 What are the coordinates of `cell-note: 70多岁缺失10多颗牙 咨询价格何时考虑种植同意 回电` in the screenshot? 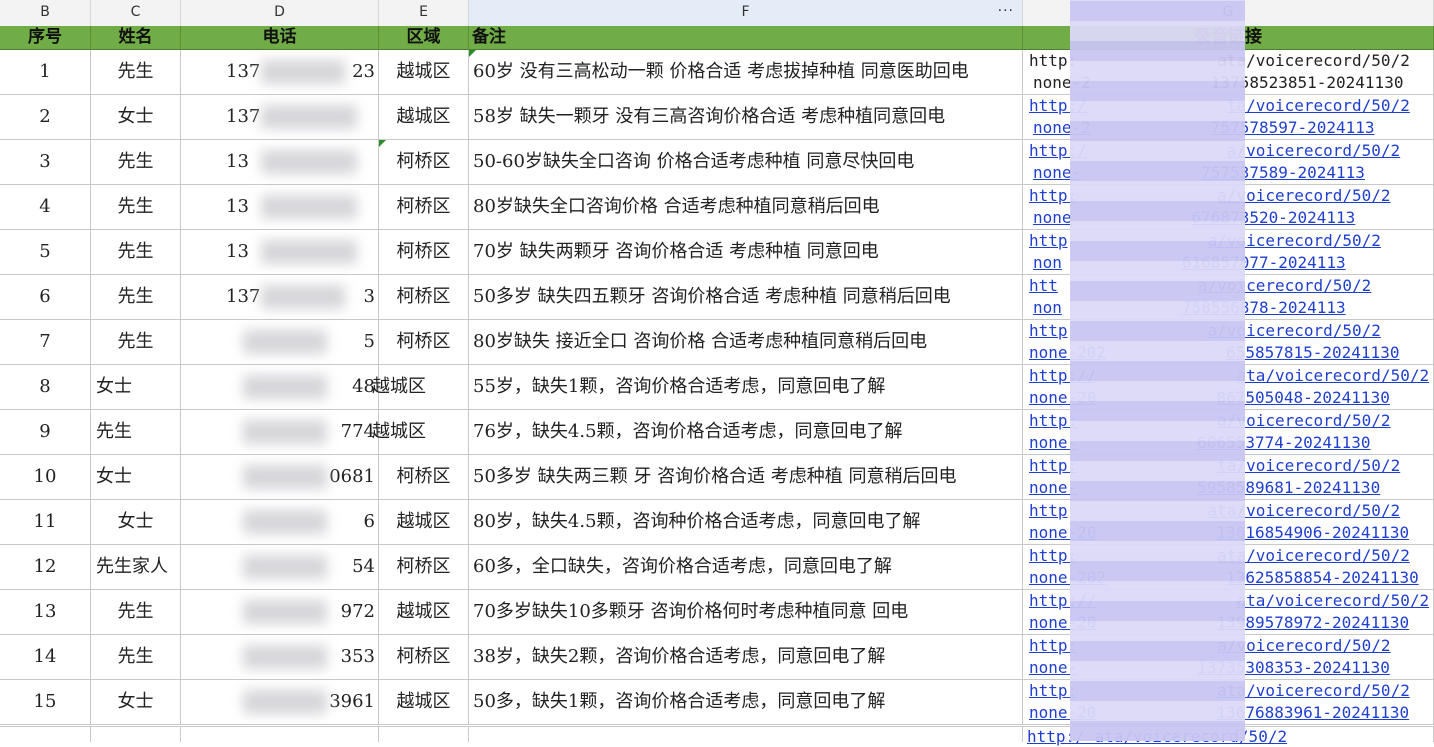 It's located at (746, 612).